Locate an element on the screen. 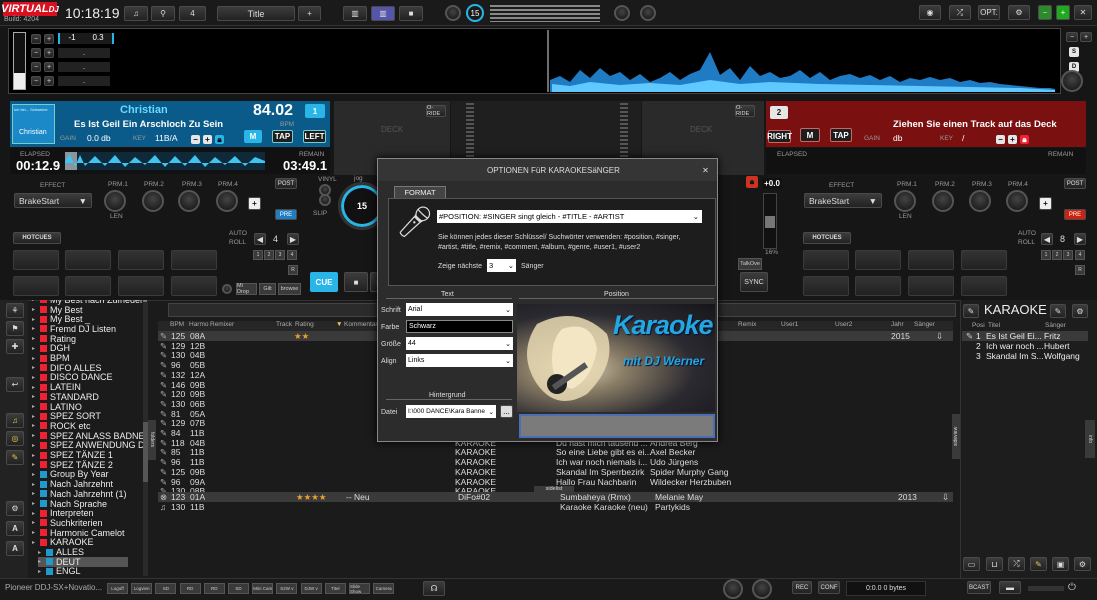 The image size is (1097, 600). deck1-prm3-knob is located at coordinates (189, 201).